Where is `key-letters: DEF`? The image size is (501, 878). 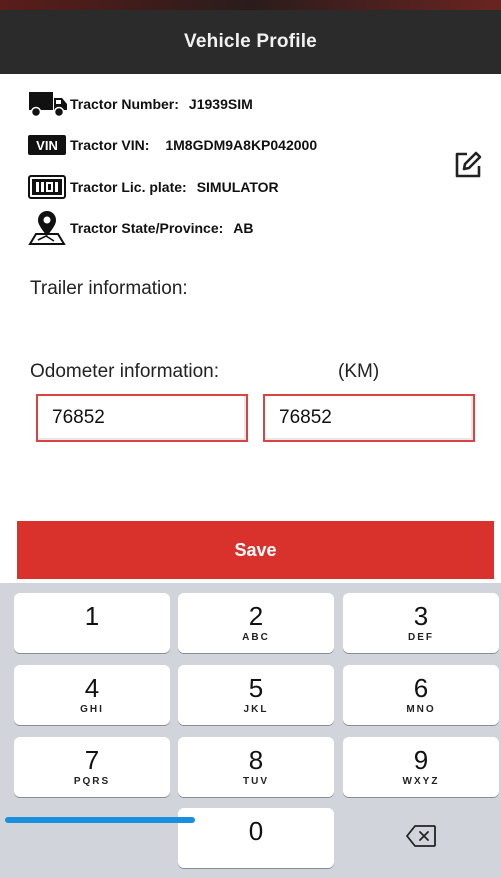
key-letters: DEF is located at coordinates (421, 637).